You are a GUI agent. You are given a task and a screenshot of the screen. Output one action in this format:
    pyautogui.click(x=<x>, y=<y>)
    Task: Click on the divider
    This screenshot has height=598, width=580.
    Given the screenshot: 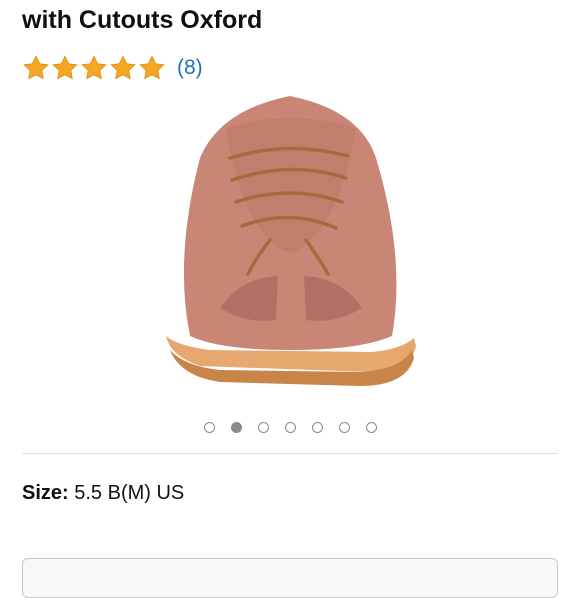 What is the action you would take?
    pyautogui.click(x=290, y=453)
    